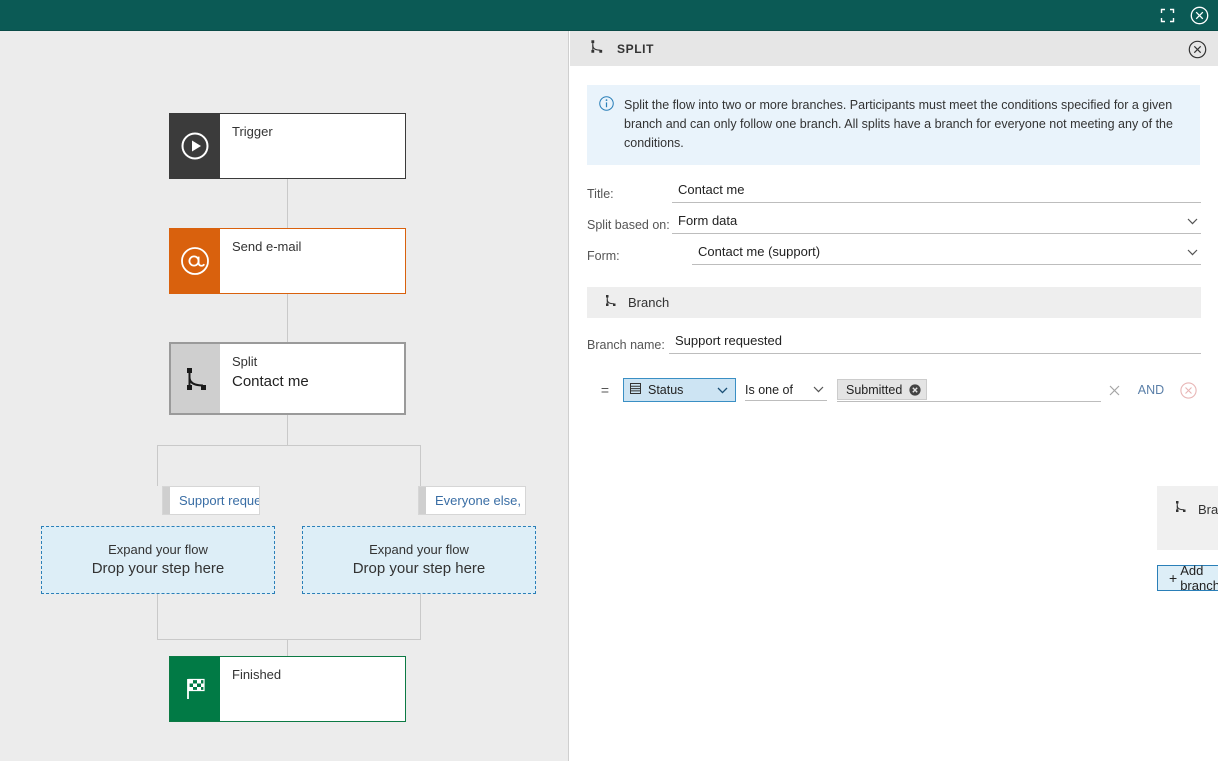 The height and width of the screenshot is (761, 1218). I want to click on dropzone-branch-2: Expand your flow Drop your step here, so click(419, 560).